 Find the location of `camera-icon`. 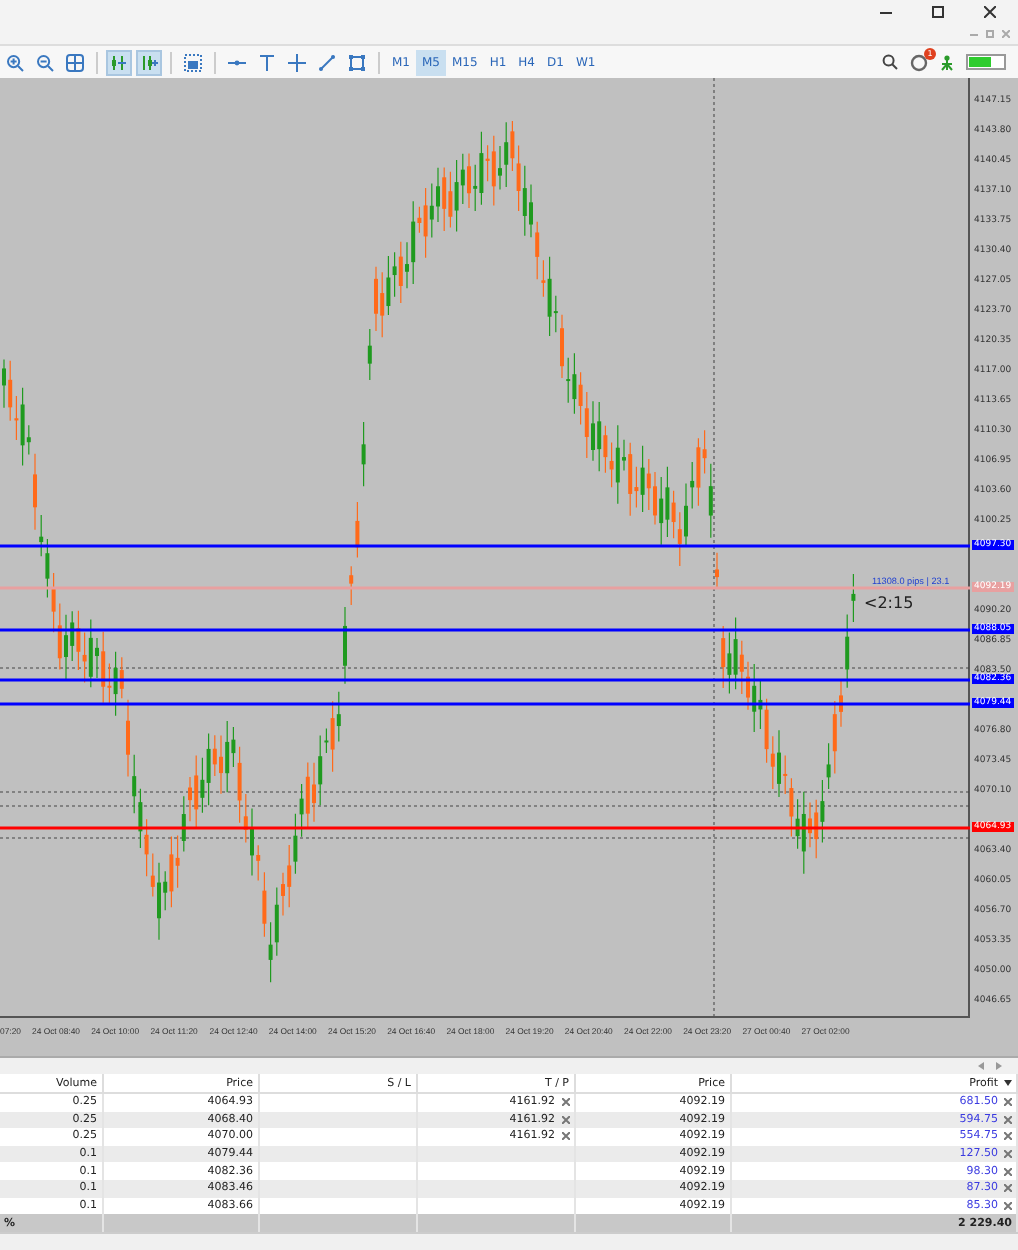

camera-icon is located at coordinates (193, 62).